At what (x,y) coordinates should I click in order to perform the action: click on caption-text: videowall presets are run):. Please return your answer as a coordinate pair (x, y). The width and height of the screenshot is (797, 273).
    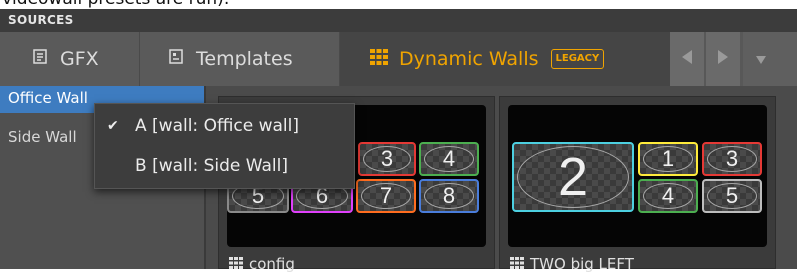
    Looking at the image, I should click on (116, 4).